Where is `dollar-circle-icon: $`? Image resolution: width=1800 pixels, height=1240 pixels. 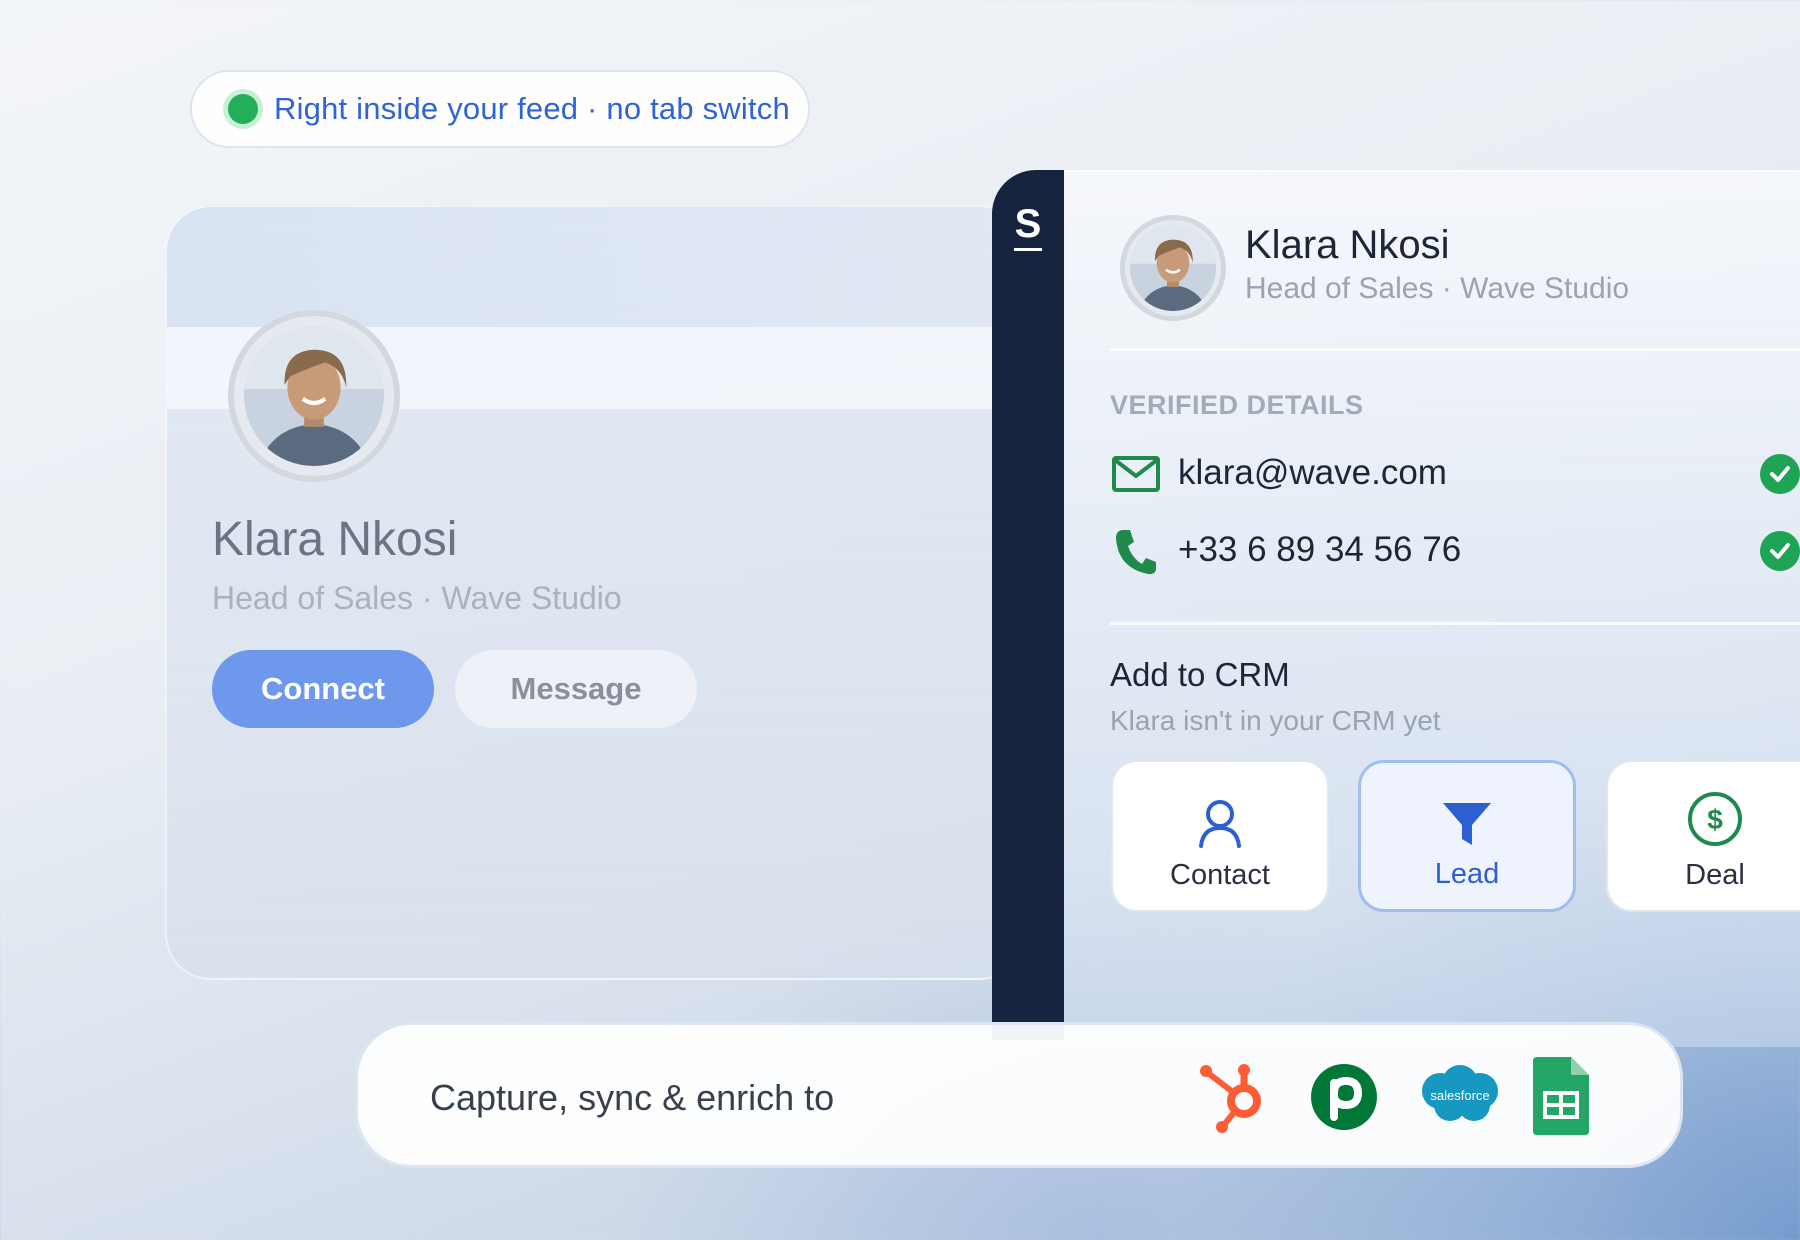
dollar-circle-icon: $ is located at coordinates (1715, 821).